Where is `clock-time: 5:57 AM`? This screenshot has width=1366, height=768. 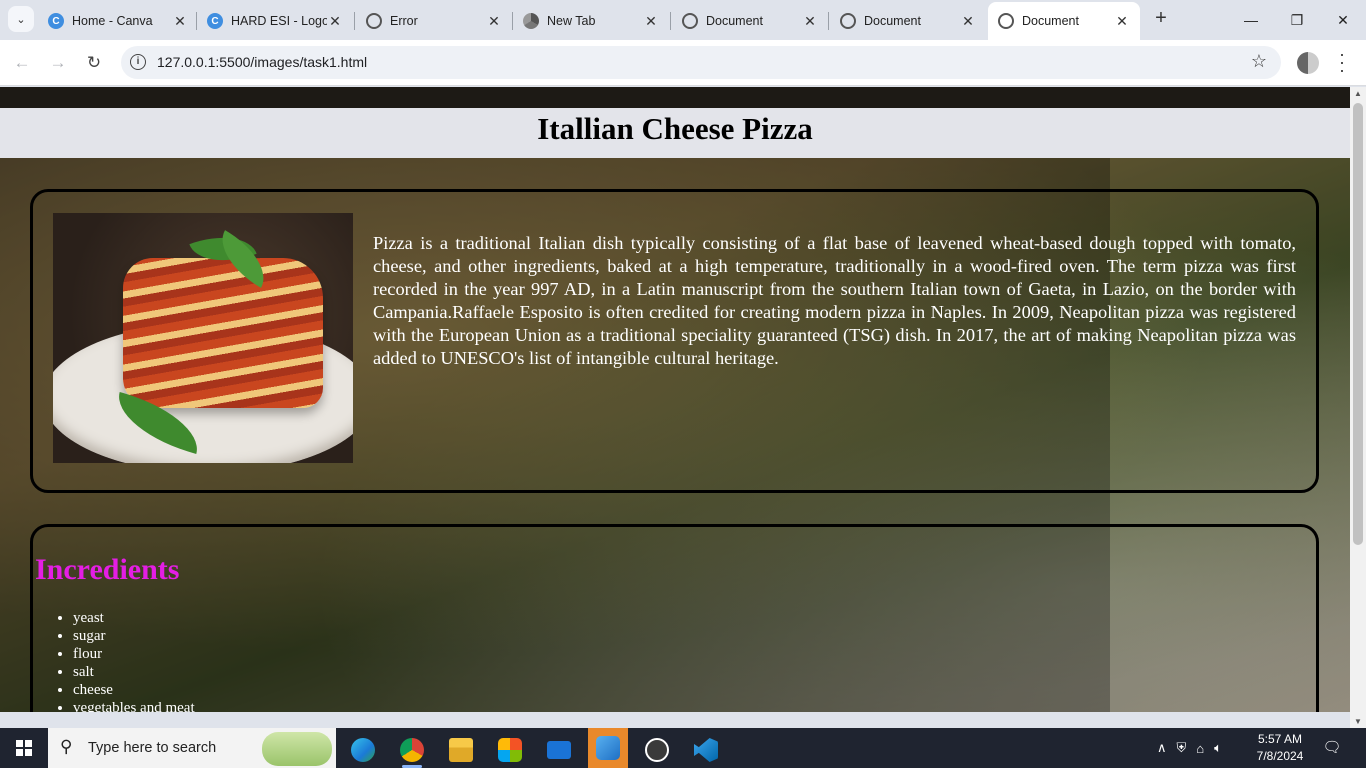
clock-time: 5:57 AM is located at coordinates (1280, 739).